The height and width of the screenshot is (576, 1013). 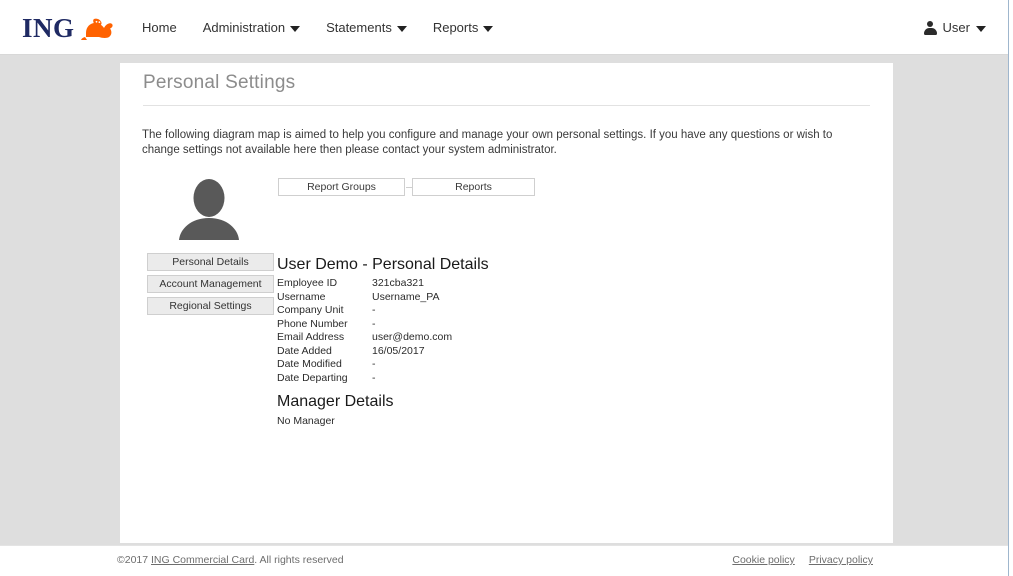 I want to click on footer-links: Cookie policy Privacy policy, so click(x=802, y=560).